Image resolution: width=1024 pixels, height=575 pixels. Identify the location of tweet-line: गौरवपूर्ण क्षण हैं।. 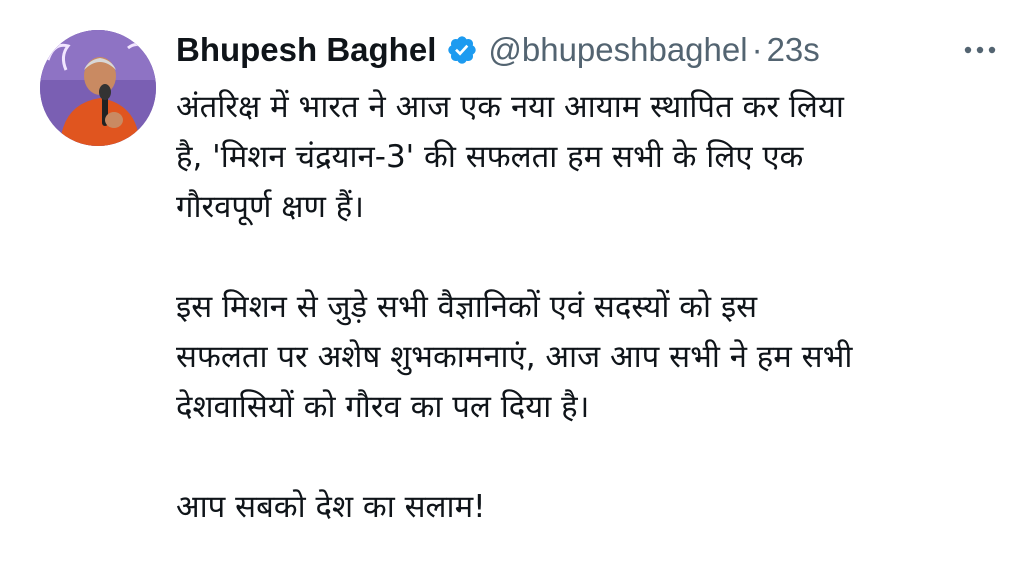
(270, 207).